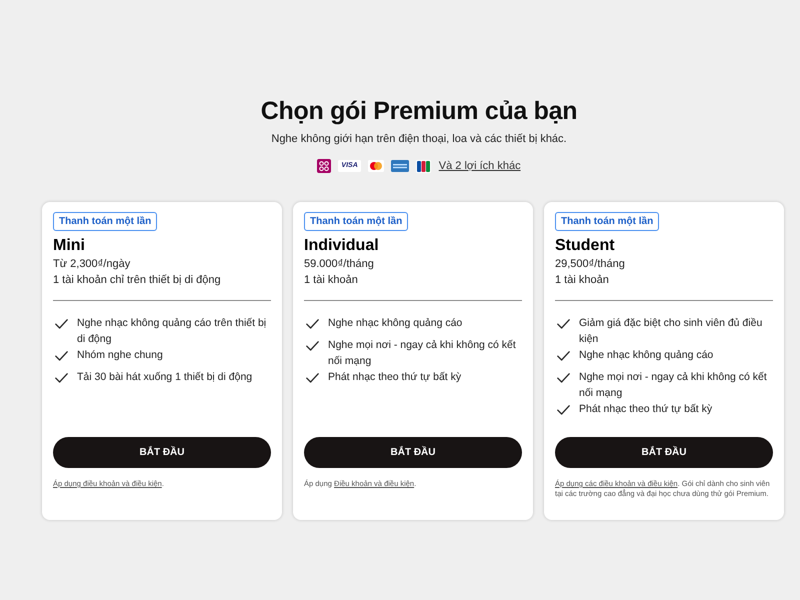  I want to click on feature-text: Giảm giá đặc biệt cho sinh viên đủ điều kiện, so click(671, 331).